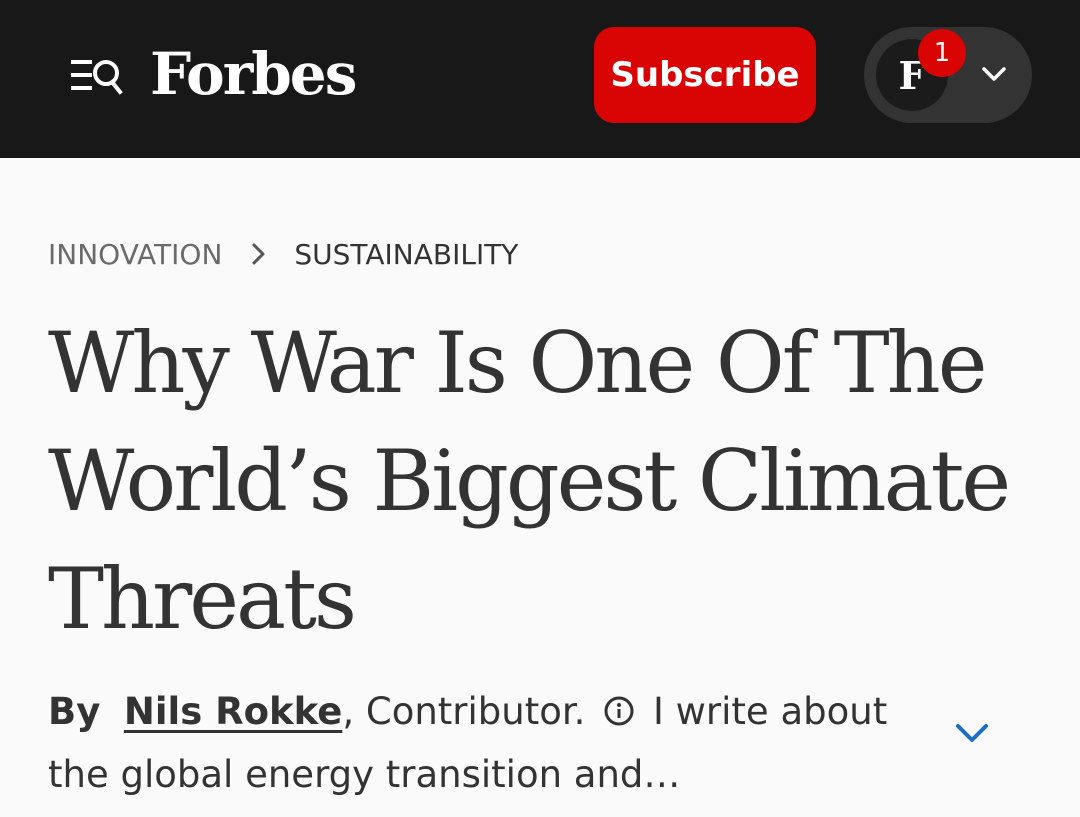 The width and height of the screenshot is (1080, 817). What do you see at coordinates (283, 254) in the screenshot?
I see `breadcrumb: INNOVATION SUSTAINABILITY` at bounding box center [283, 254].